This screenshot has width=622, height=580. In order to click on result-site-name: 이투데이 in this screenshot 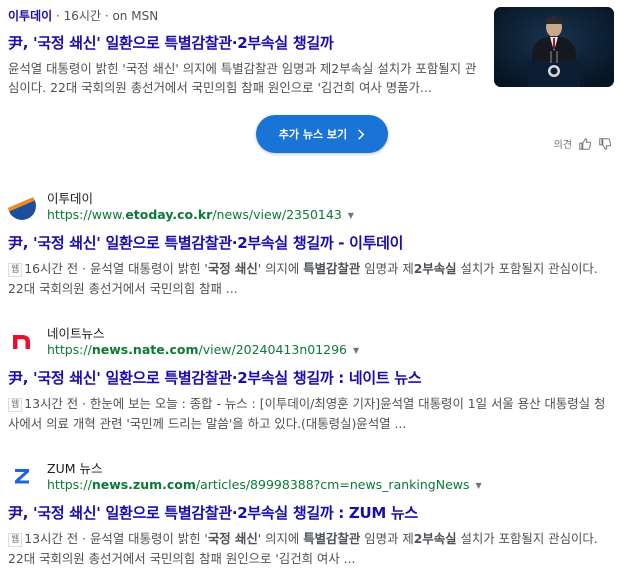, I will do `click(70, 198)`.